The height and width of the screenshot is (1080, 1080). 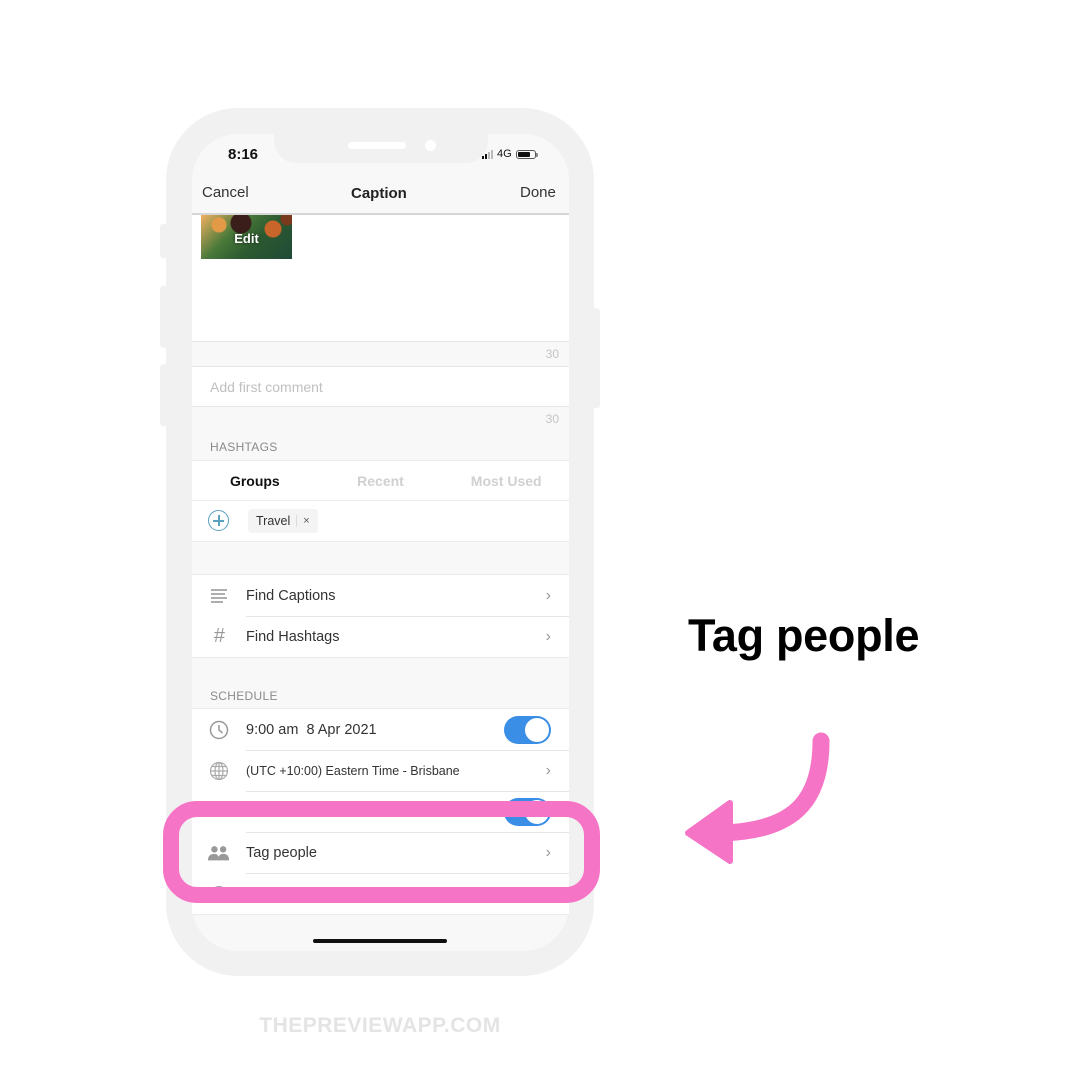 I want to click on caption-count-row: 30, so click(x=380, y=353).